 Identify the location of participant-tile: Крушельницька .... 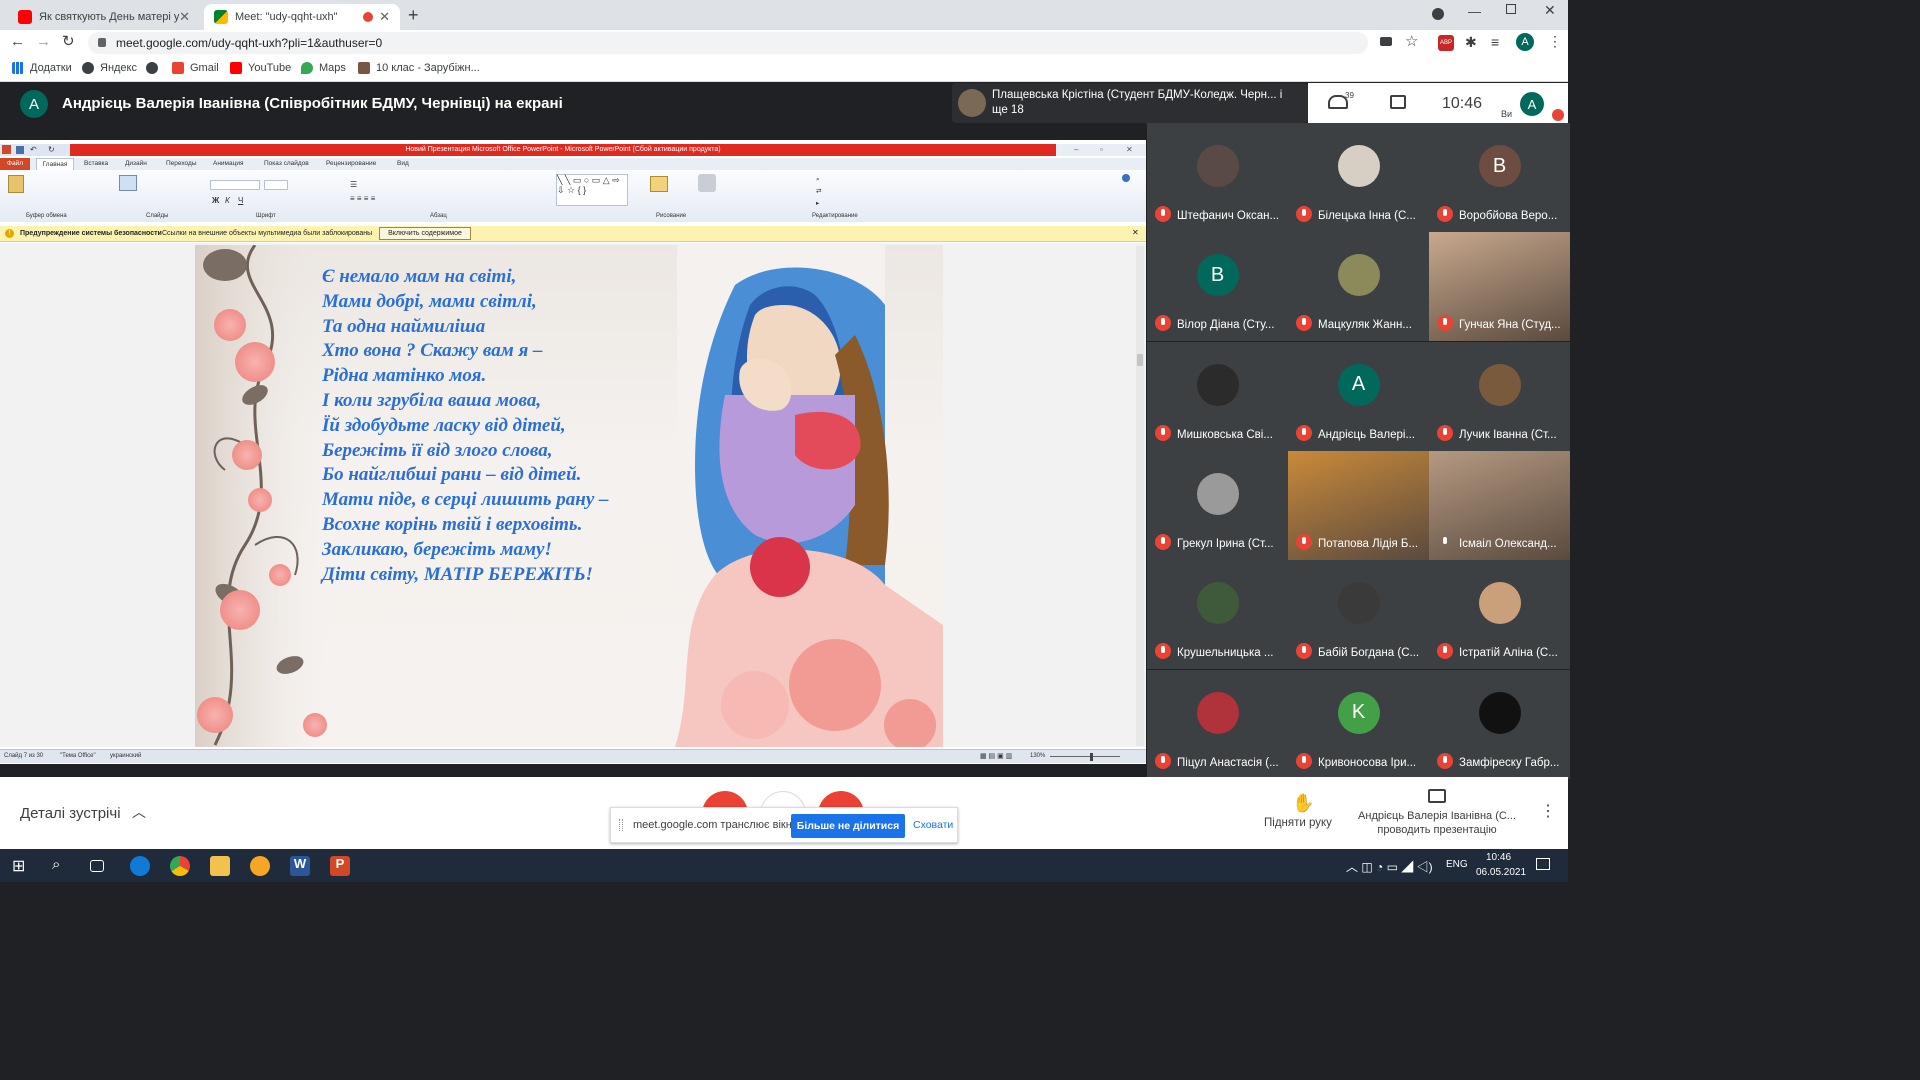
(1217, 615).